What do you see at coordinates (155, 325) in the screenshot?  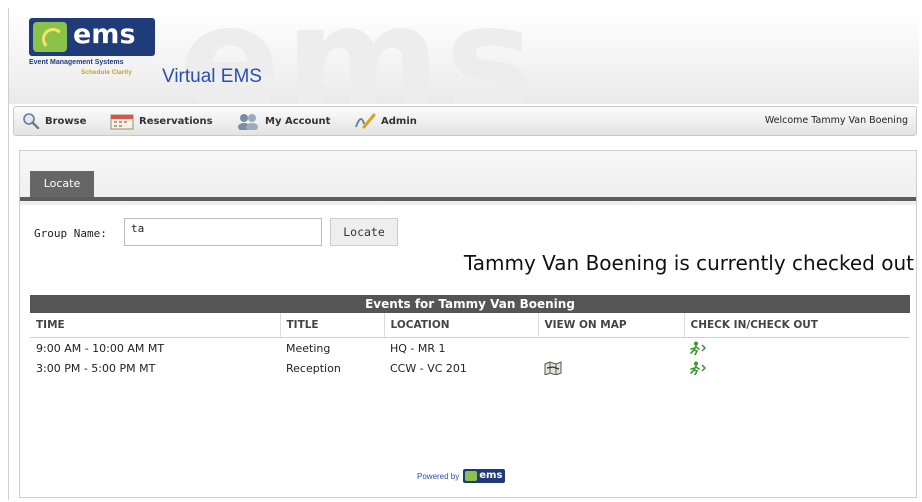 I see `column-header-time: TIME` at bounding box center [155, 325].